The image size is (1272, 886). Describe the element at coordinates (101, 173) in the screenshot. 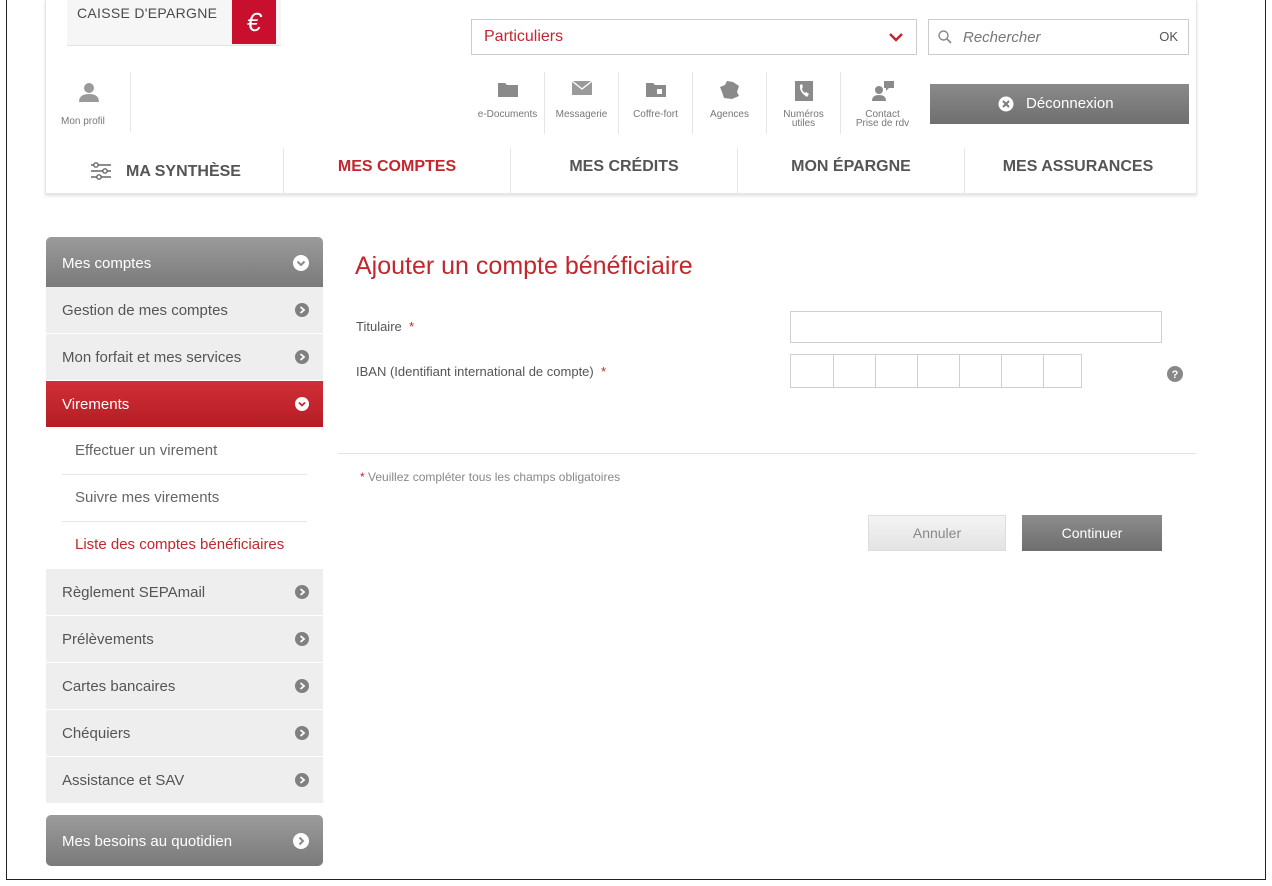

I see `sliders-icon` at that location.